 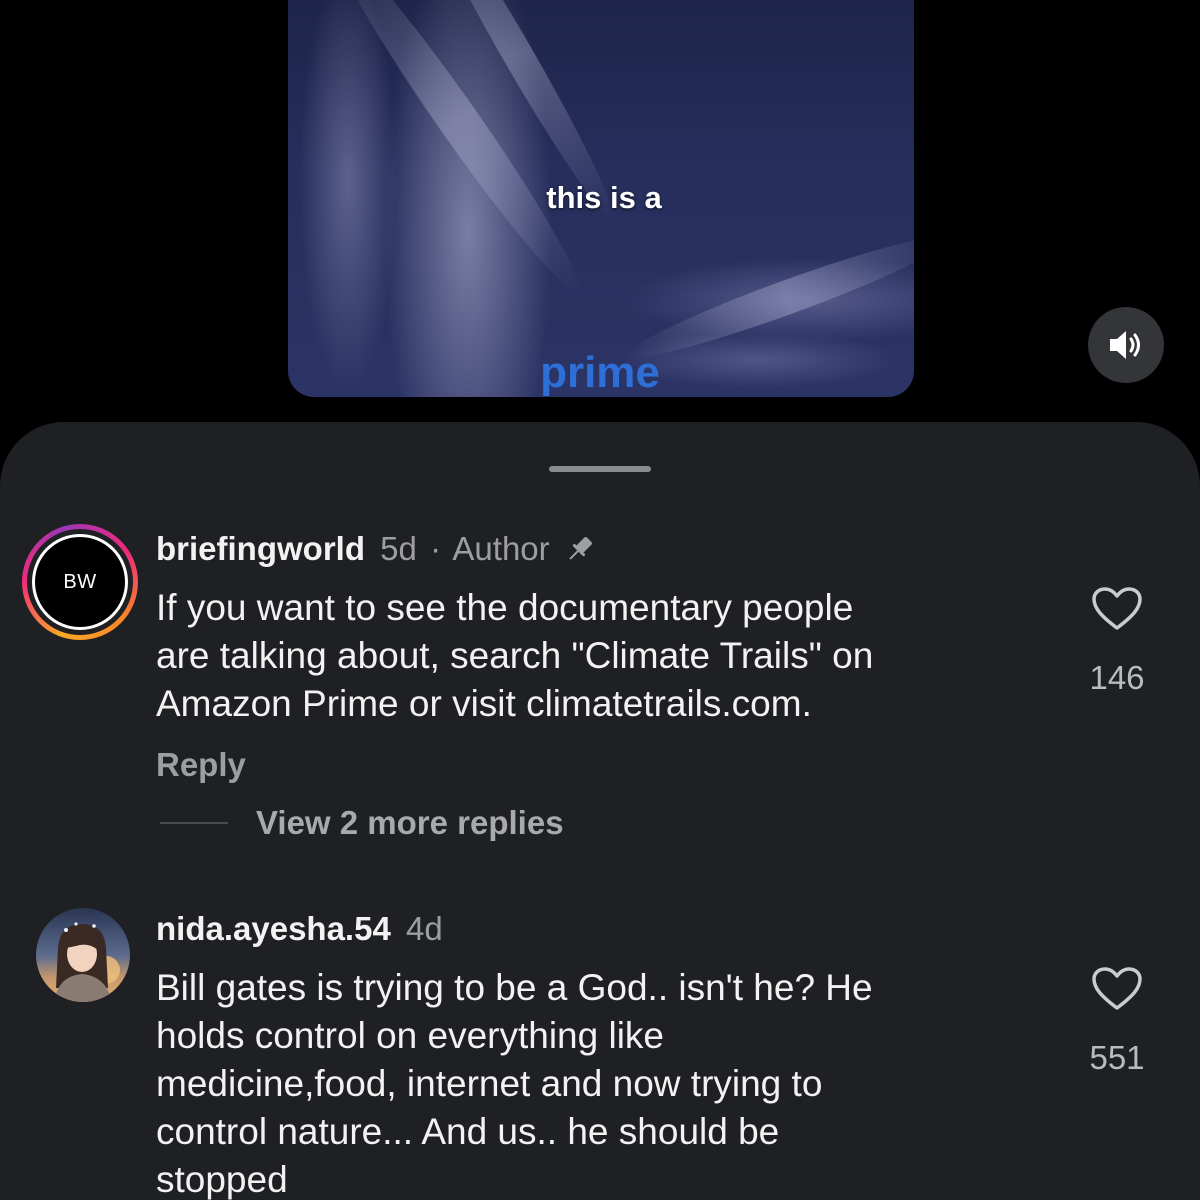 I want to click on sound-toggle-button, so click(x=1126, y=345).